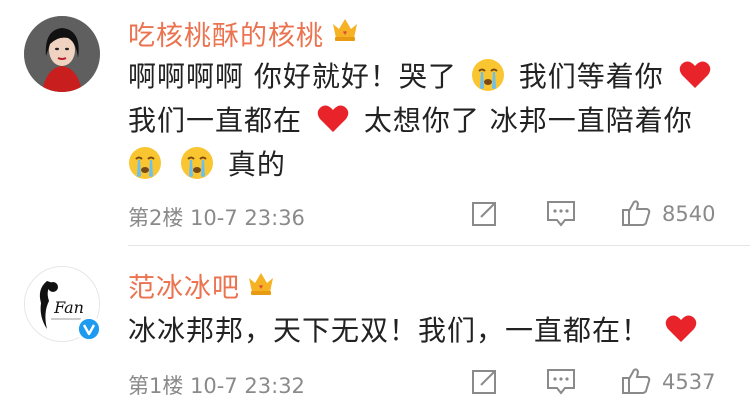 The height and width of the screenshot is (409, 750). What do you see at coordinates (156, 218) in the screenshot?
I see `floor-number: 第2楼` at bounding box center [156, 218].